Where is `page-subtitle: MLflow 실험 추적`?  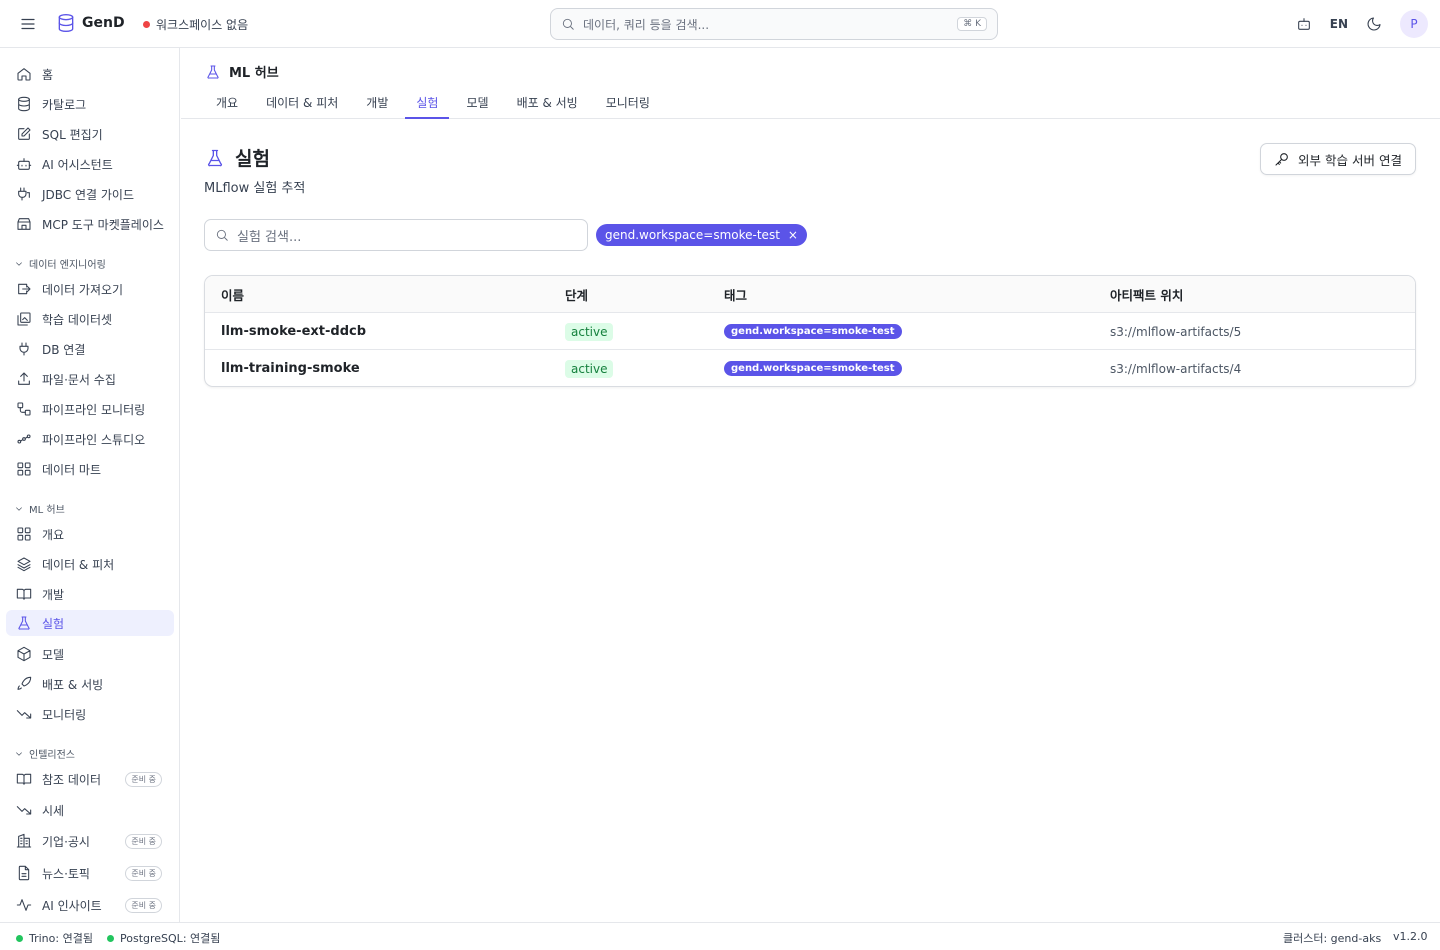
page-subtitle: MLflow 실험 추적 is located at coordinates (255, 188).